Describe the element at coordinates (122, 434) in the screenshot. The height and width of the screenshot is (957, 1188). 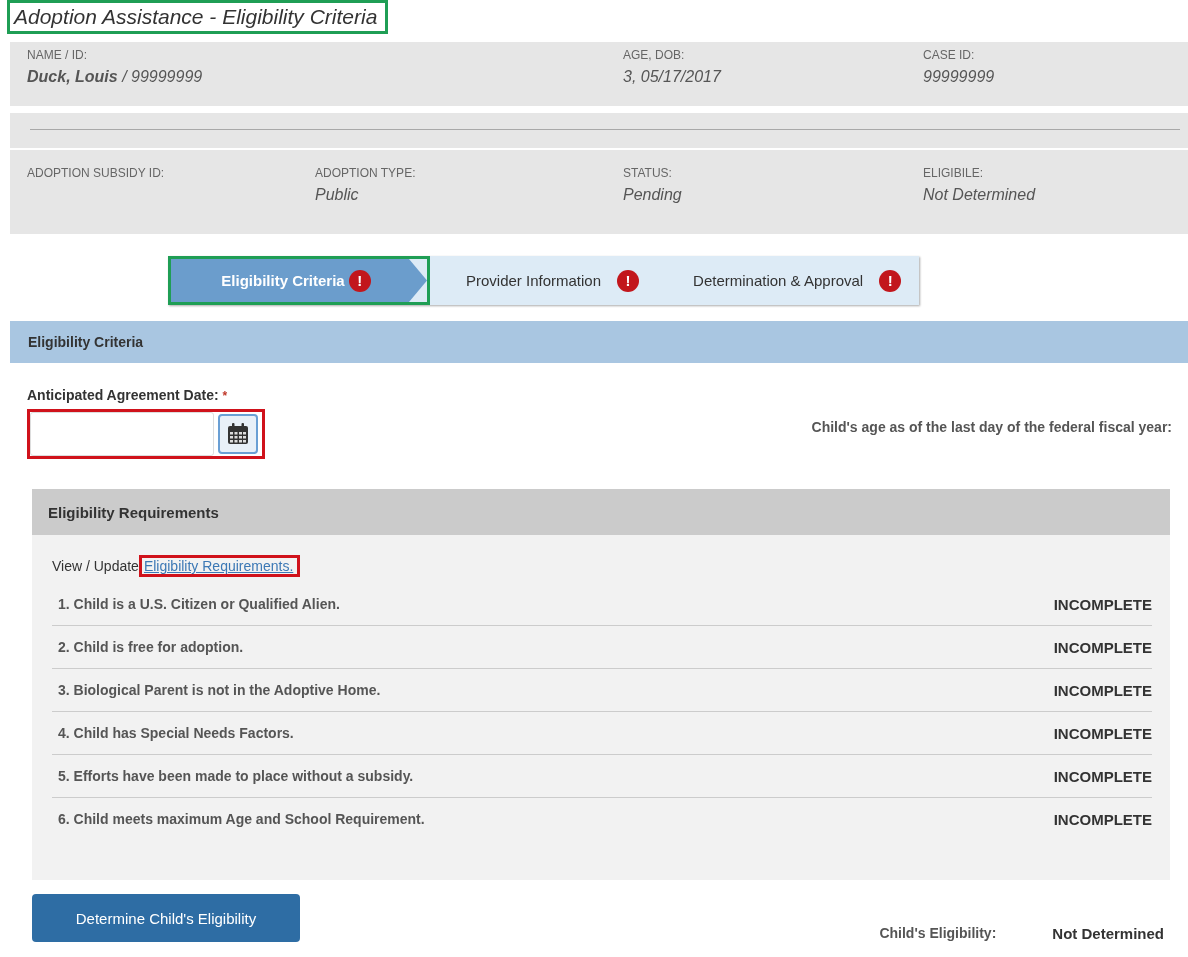
I see `date-field` at that location.